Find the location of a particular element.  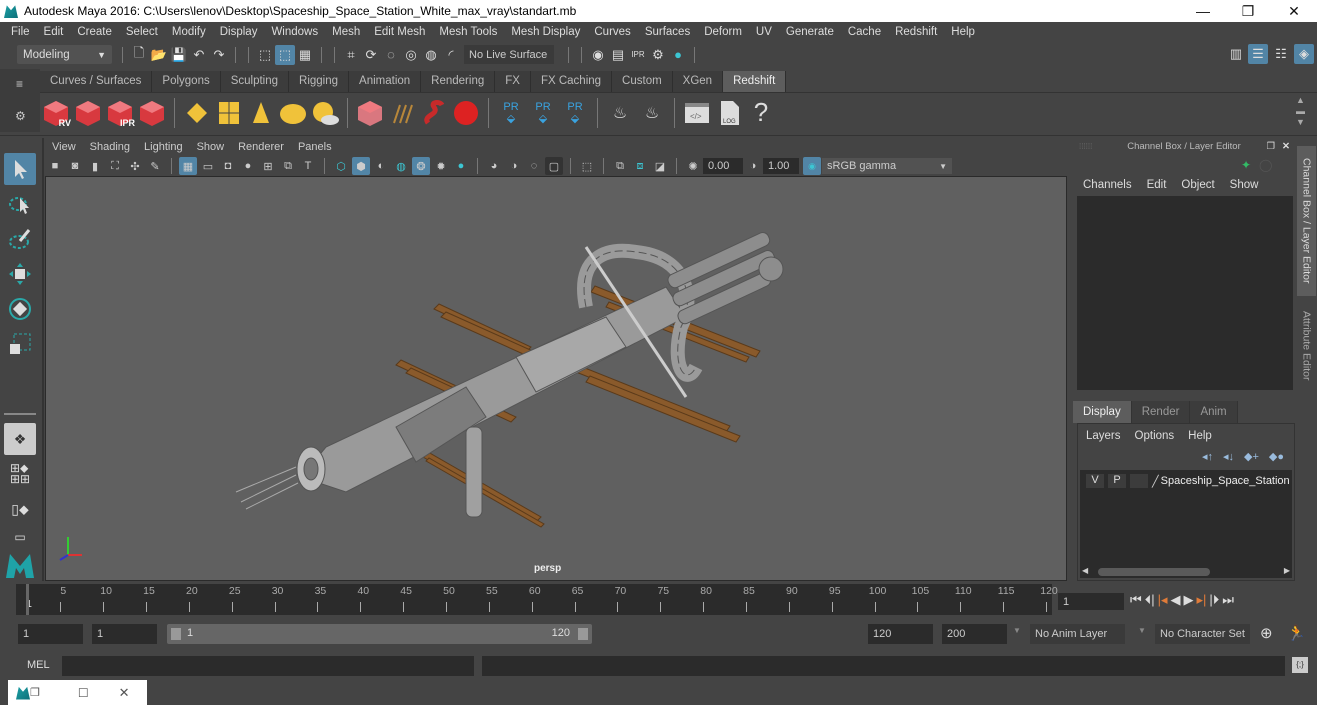

shelf-menu-icon: ≡ is located at coordinates (19, 84).